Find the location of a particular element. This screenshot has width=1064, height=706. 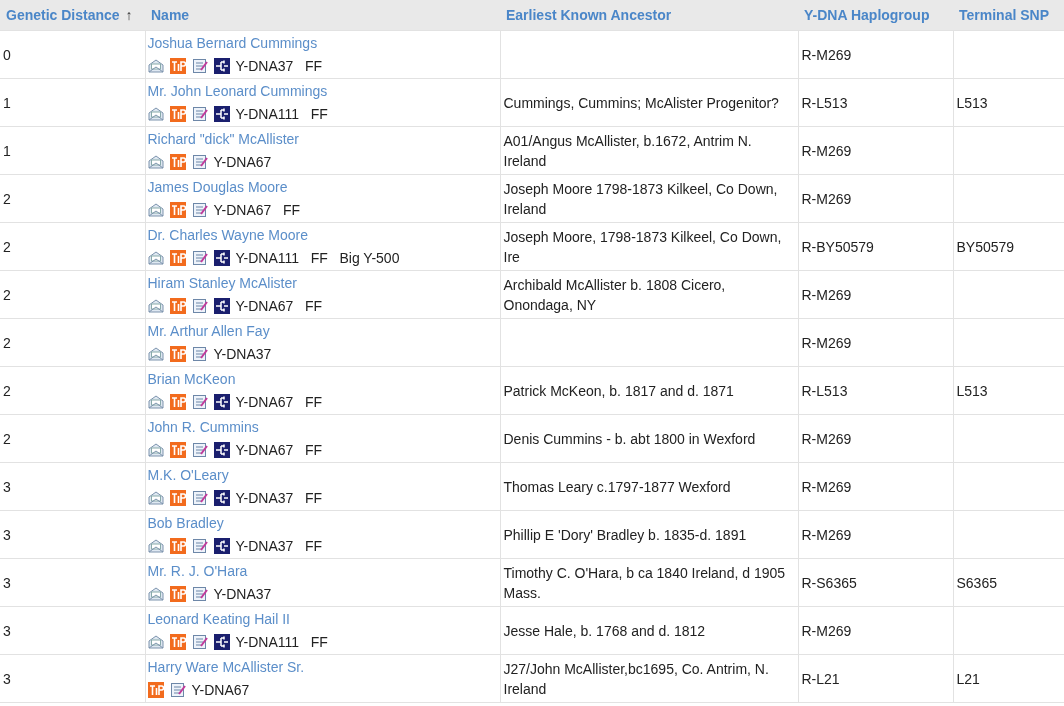

column-header: Genetic Distance ↑ is located at coordinates (72, 15).